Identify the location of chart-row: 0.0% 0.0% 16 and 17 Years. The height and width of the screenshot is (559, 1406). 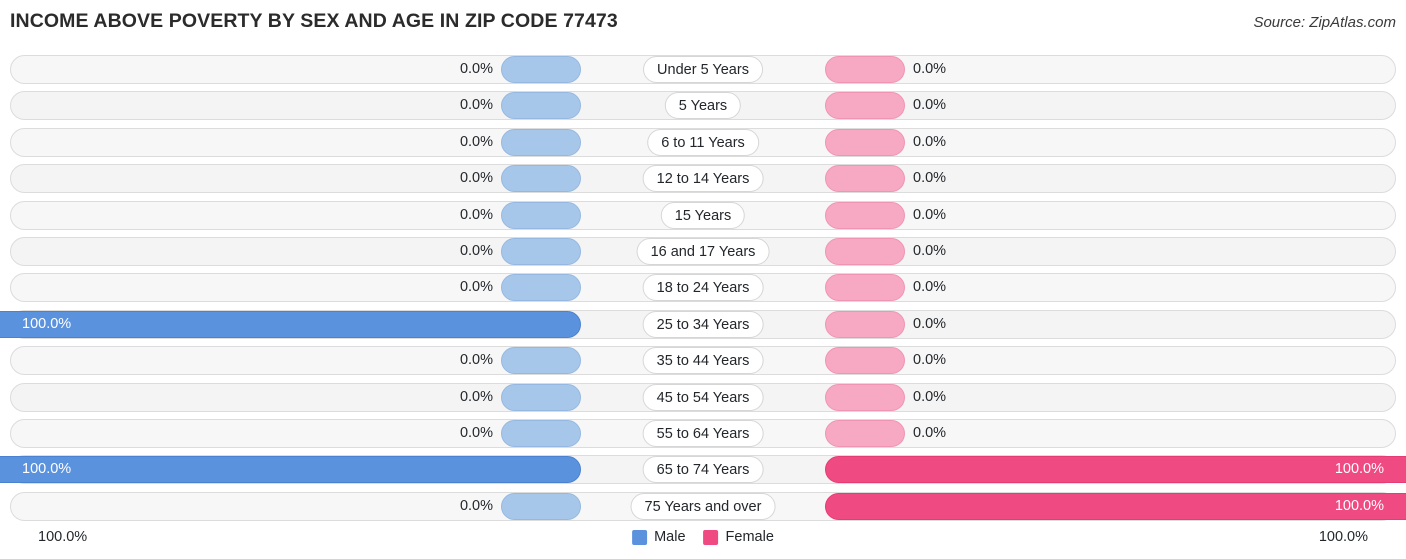
(703, 252).